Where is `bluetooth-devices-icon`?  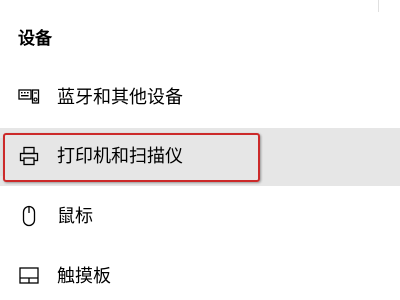 bluetooth-devices-icon is located at coordinates (29, 96).